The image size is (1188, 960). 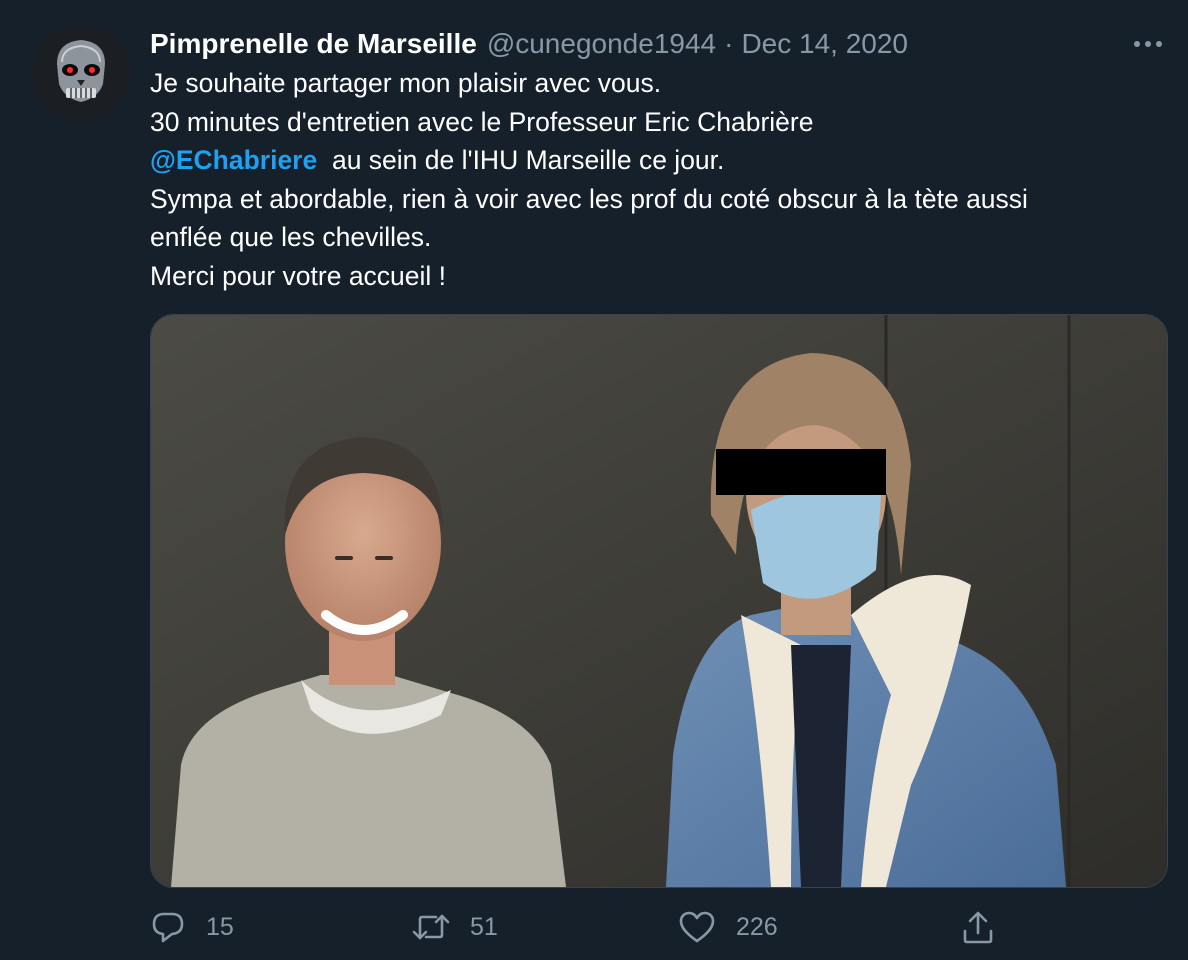 I want to click on avatar, so click(x=81, y=73).